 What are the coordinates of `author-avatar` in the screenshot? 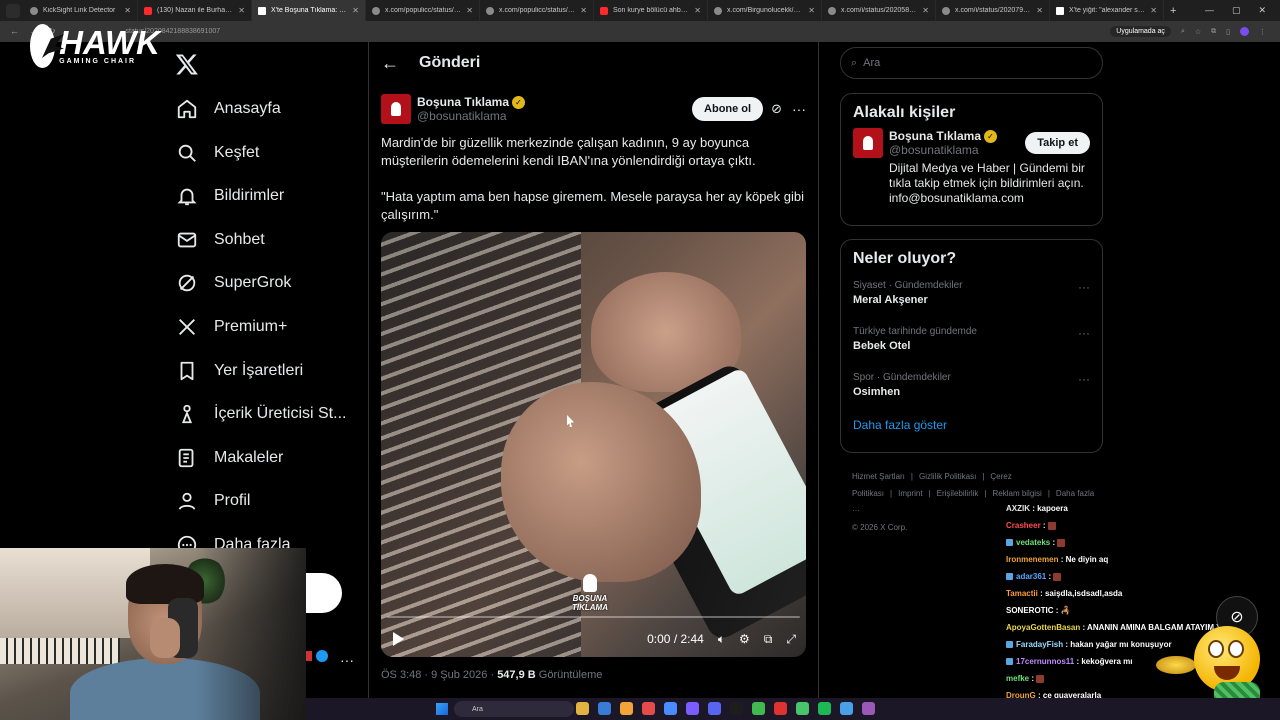 It's located at (396, 109).